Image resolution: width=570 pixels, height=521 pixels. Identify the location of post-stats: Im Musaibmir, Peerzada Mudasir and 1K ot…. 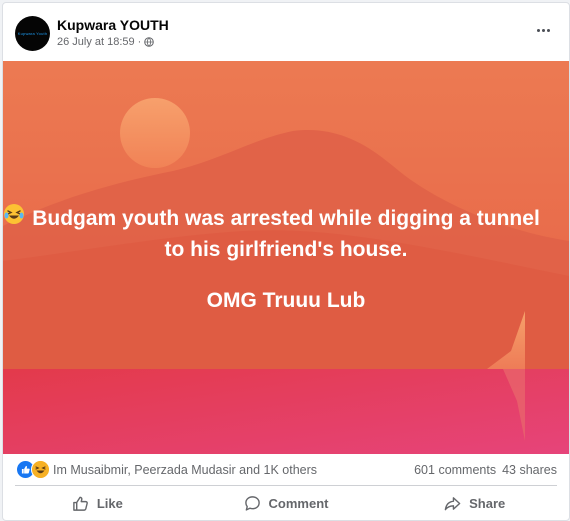
(286, 469).